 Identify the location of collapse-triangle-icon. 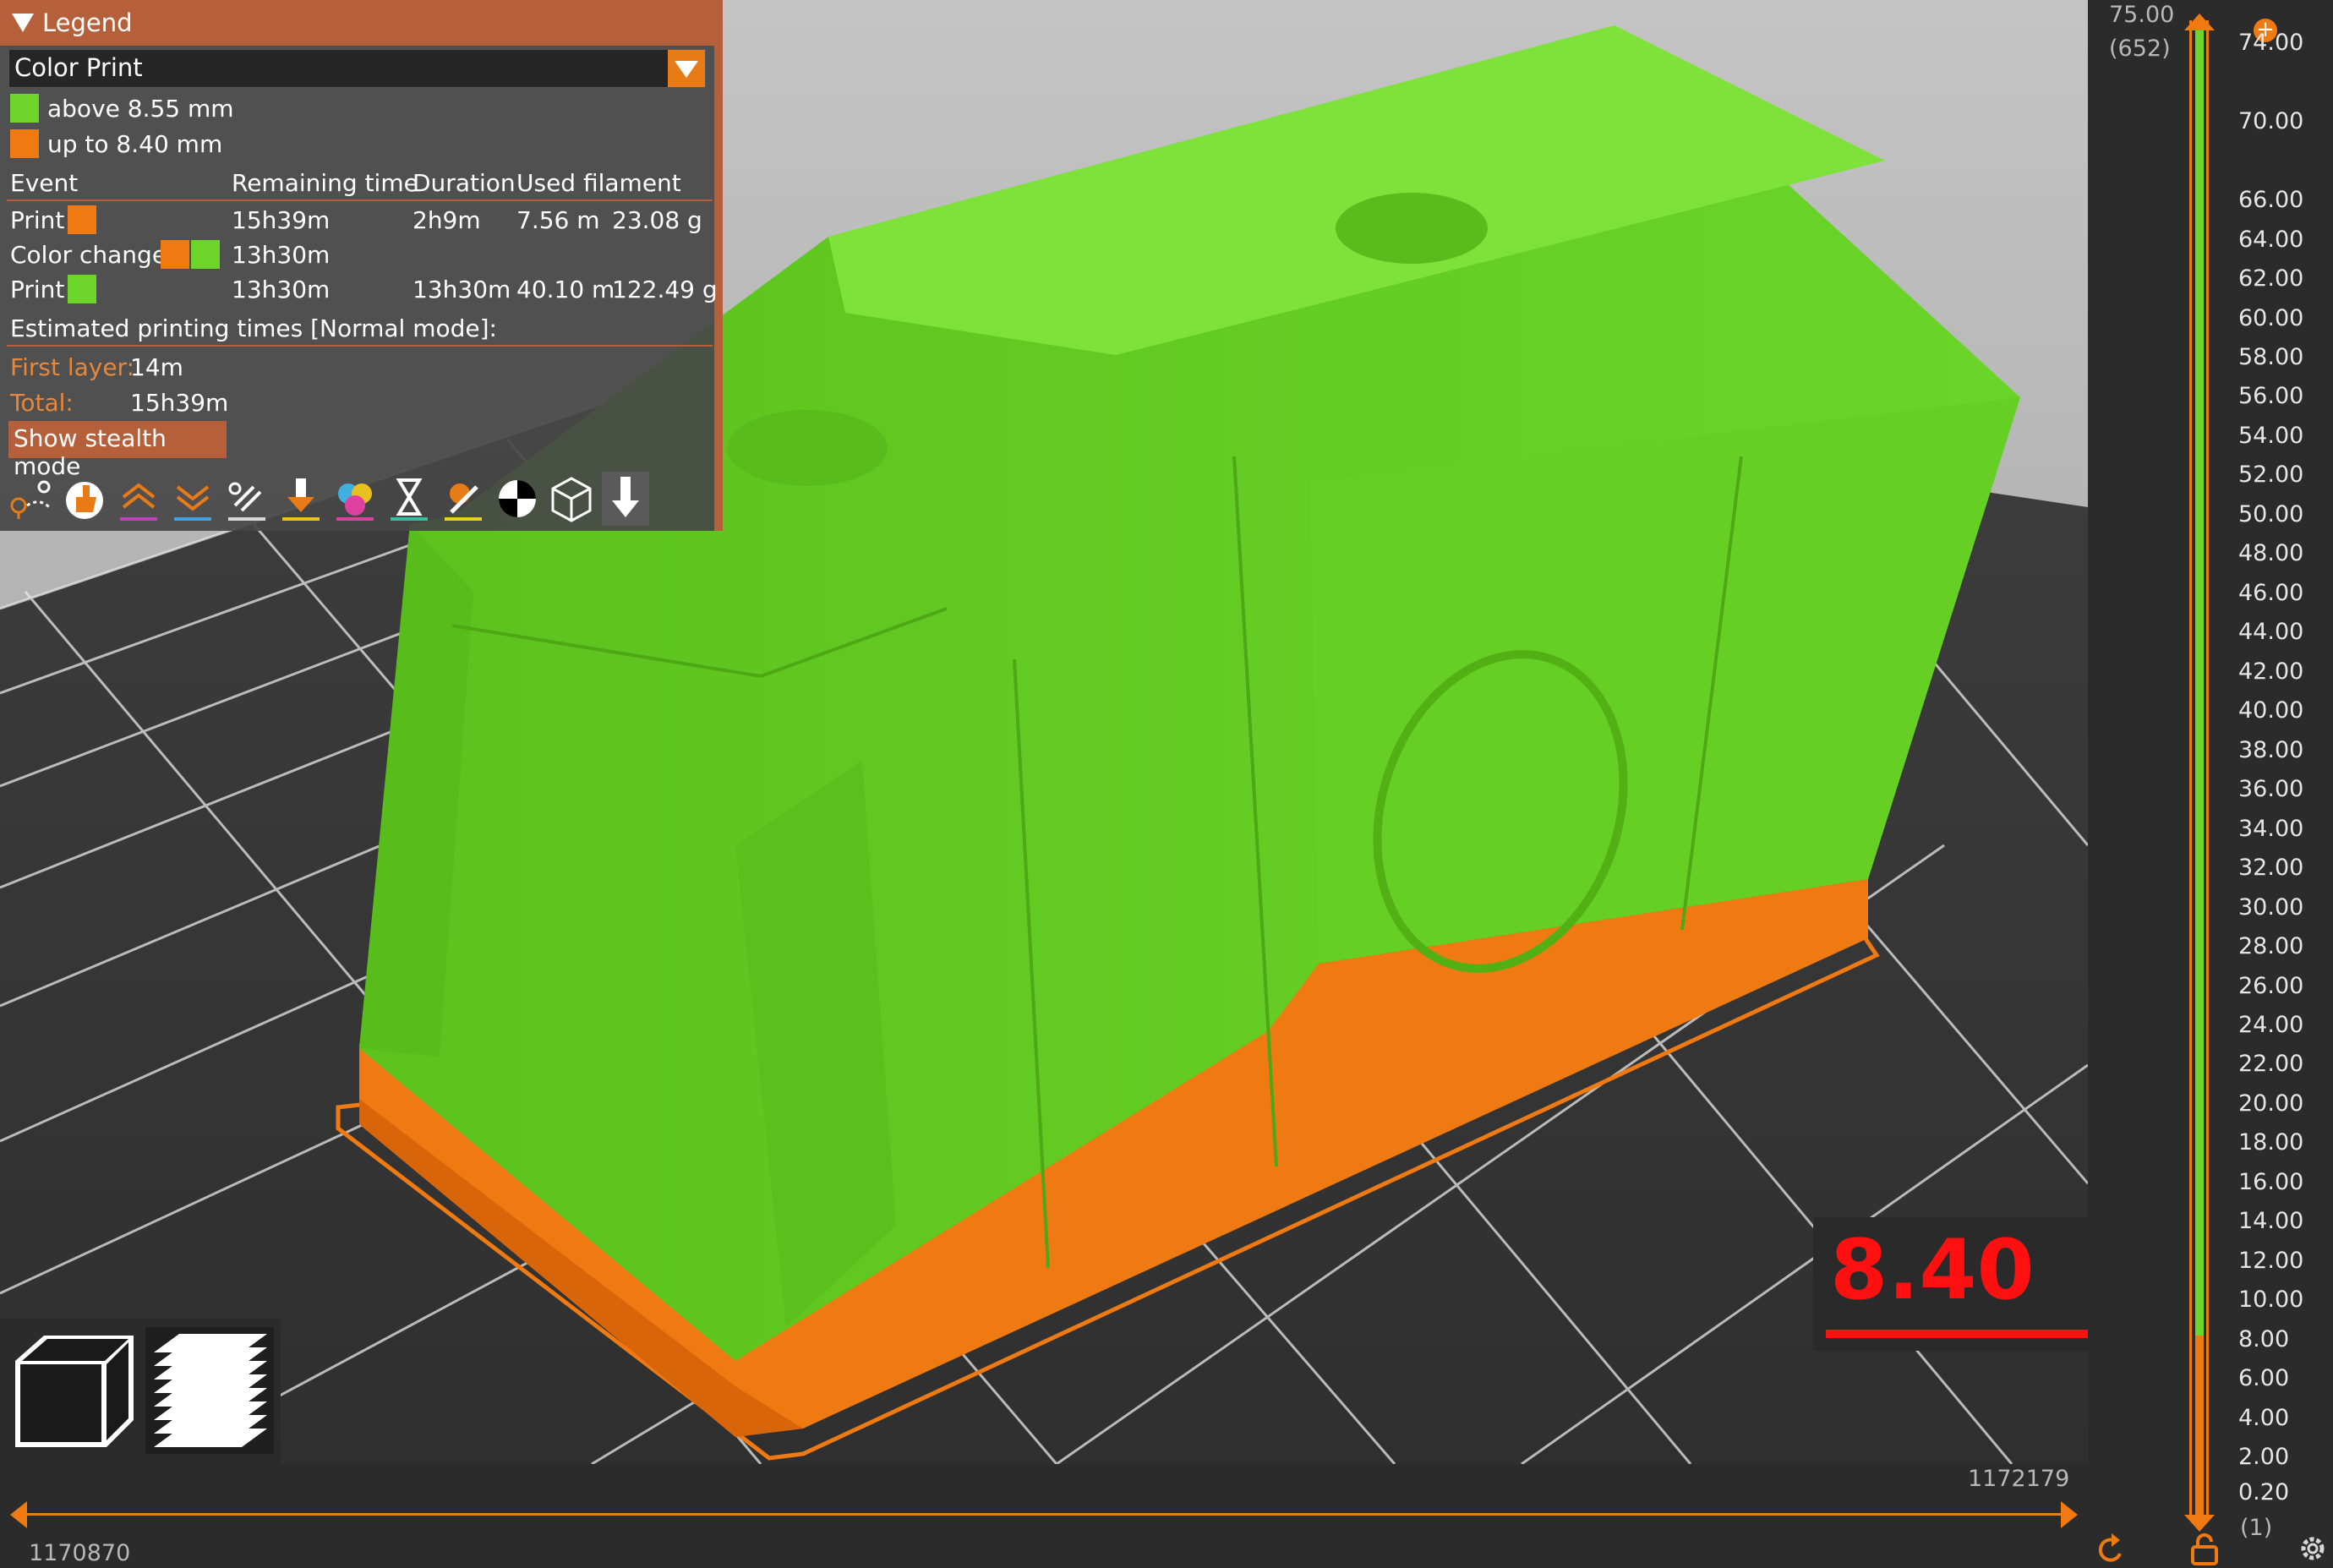
(23, 23).